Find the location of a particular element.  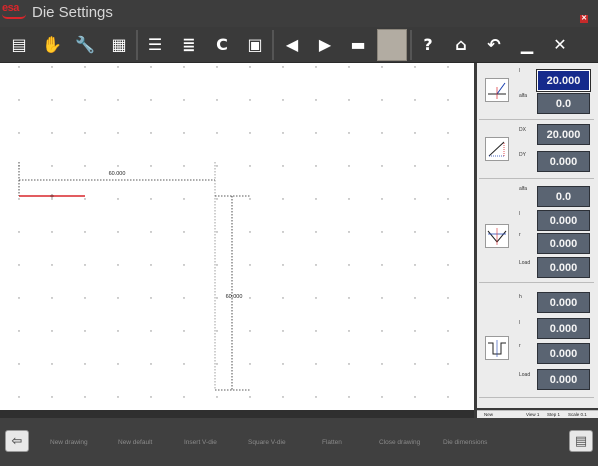

dy-input: 0.000 is located at coordinates (563, 161).